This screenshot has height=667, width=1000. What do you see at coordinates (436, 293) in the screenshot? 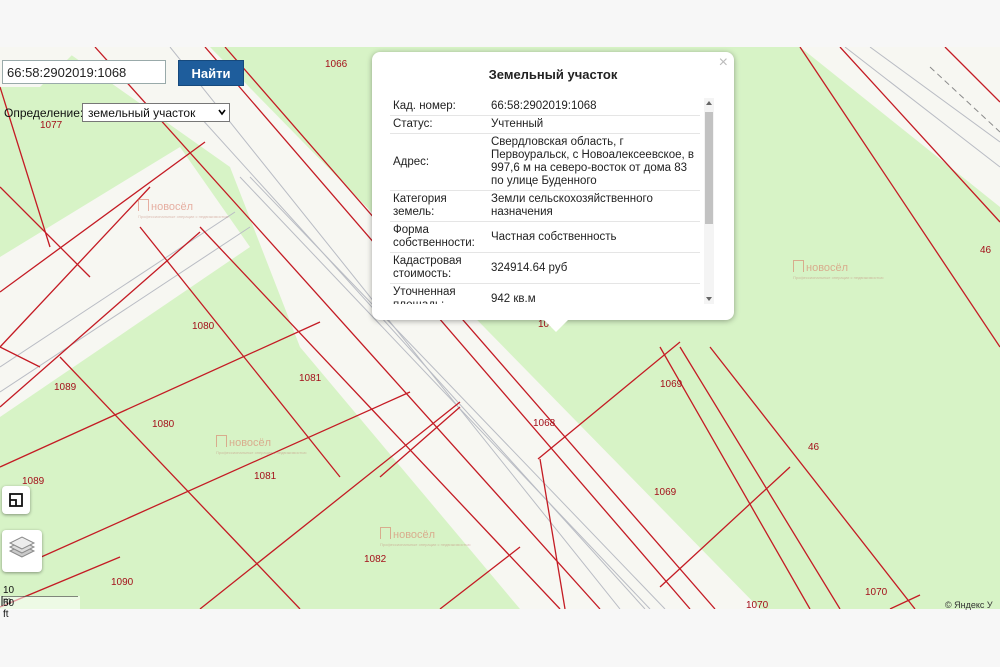
I see `row-key: Уточненная площадь:` at bounding box center [436, 293].